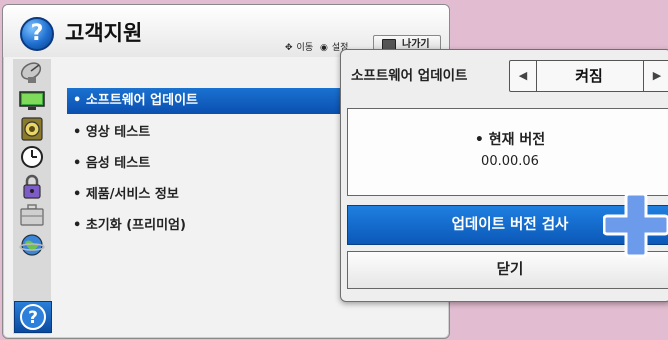 This screenshot has height=340, width=668. I want to click on software-update-label: 소프트웨어 업데이트, so click(409, 76).